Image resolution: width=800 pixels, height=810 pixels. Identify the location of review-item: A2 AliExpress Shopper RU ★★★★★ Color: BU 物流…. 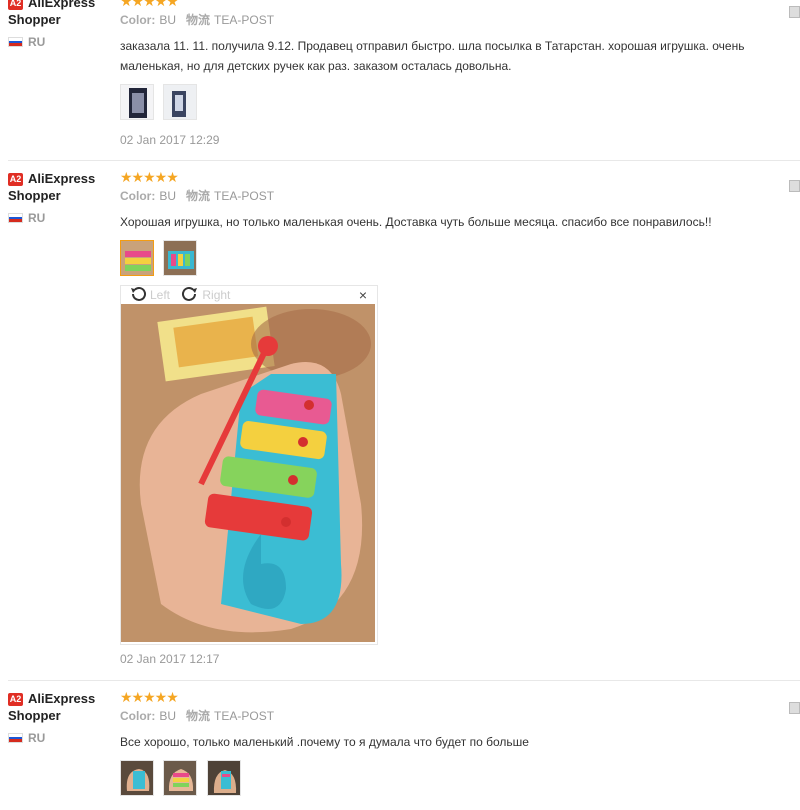
(400, 750).